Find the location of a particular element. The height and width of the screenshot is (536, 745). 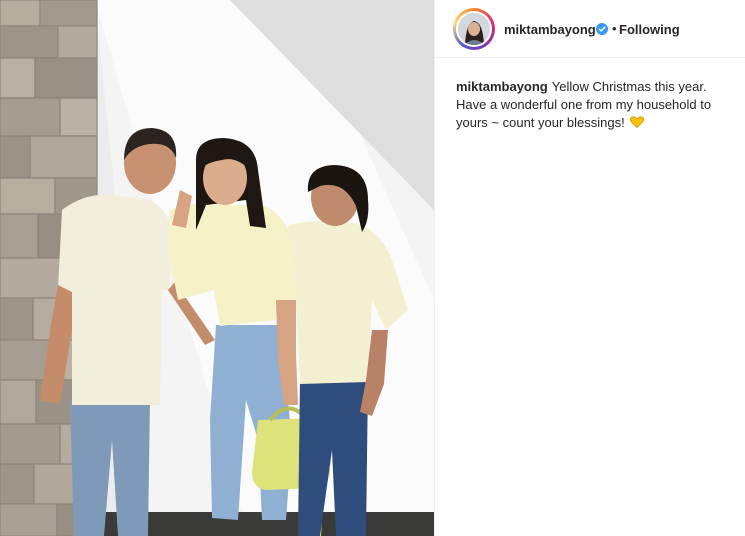

username-link: miktambayong is located at coordinates (550, 29).